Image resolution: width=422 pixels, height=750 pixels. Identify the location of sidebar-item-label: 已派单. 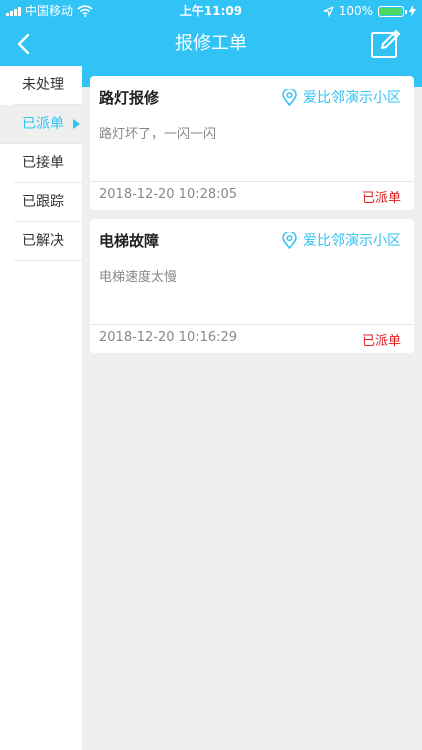
(43, 124).